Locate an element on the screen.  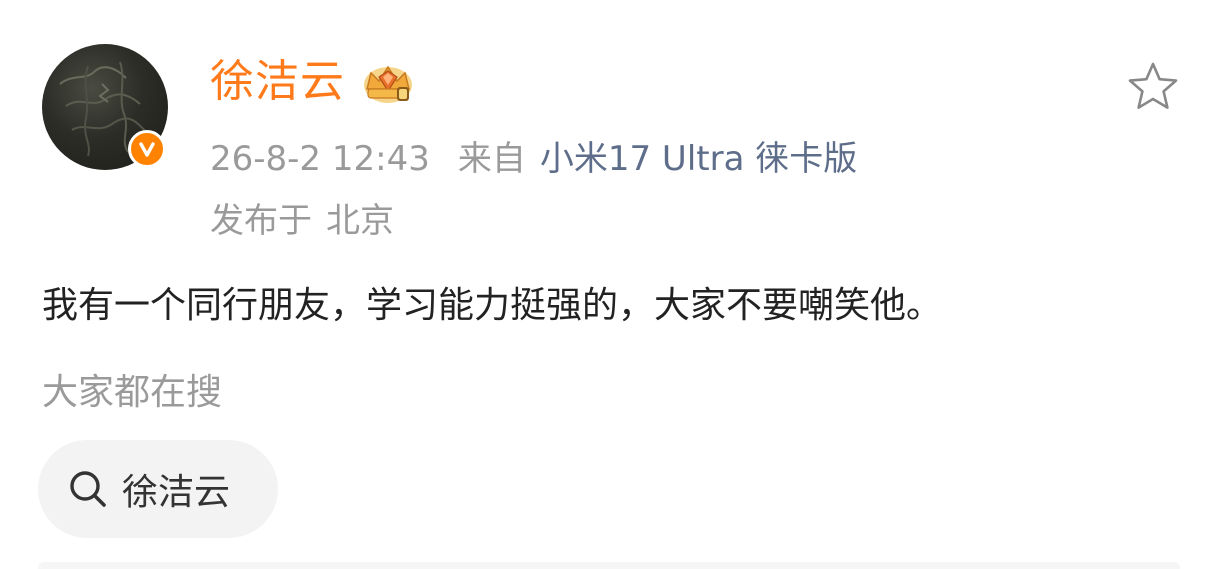
post-body-text: 我有一个同行朋友，学习能力挺强的，大家不要嘲笑他。 is located at coordinates (492, 305).